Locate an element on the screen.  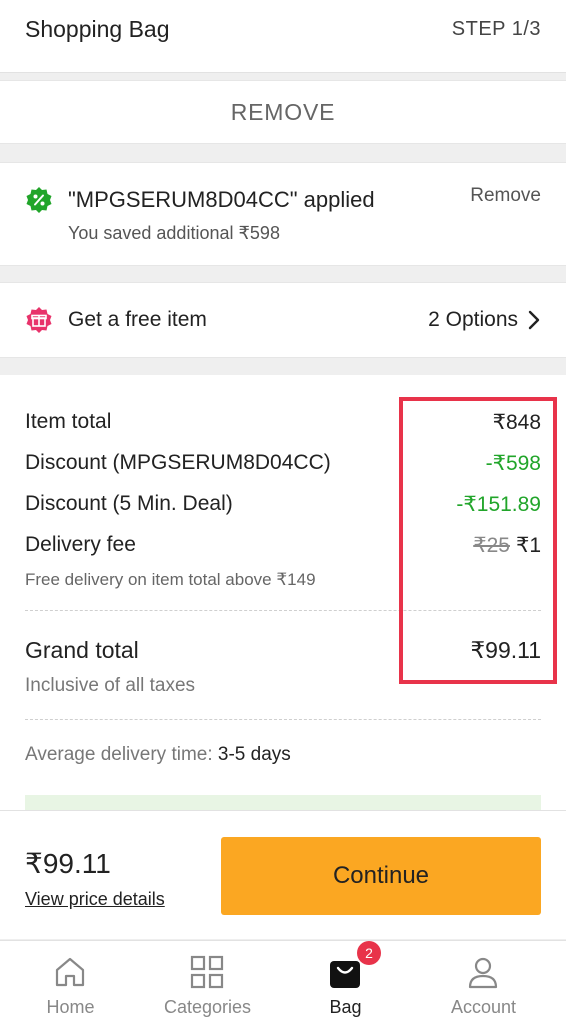
step-indicator: STEP 1/3 is located at coordinates (496, 29).